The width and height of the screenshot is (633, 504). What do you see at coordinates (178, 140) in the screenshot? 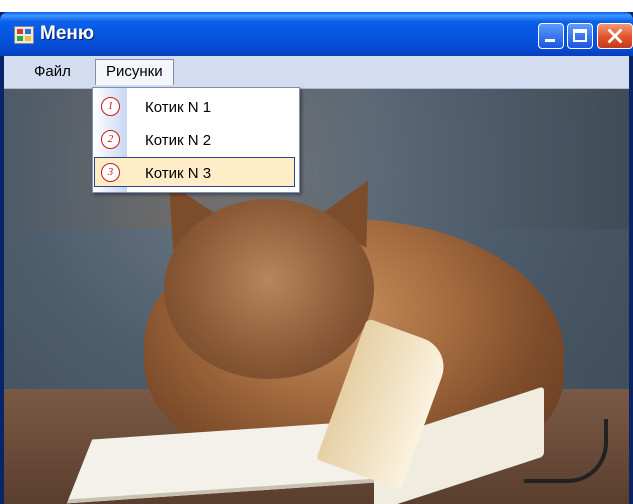
I see `menu-item-label: Котик N 2` at bounding box center [178, 140].